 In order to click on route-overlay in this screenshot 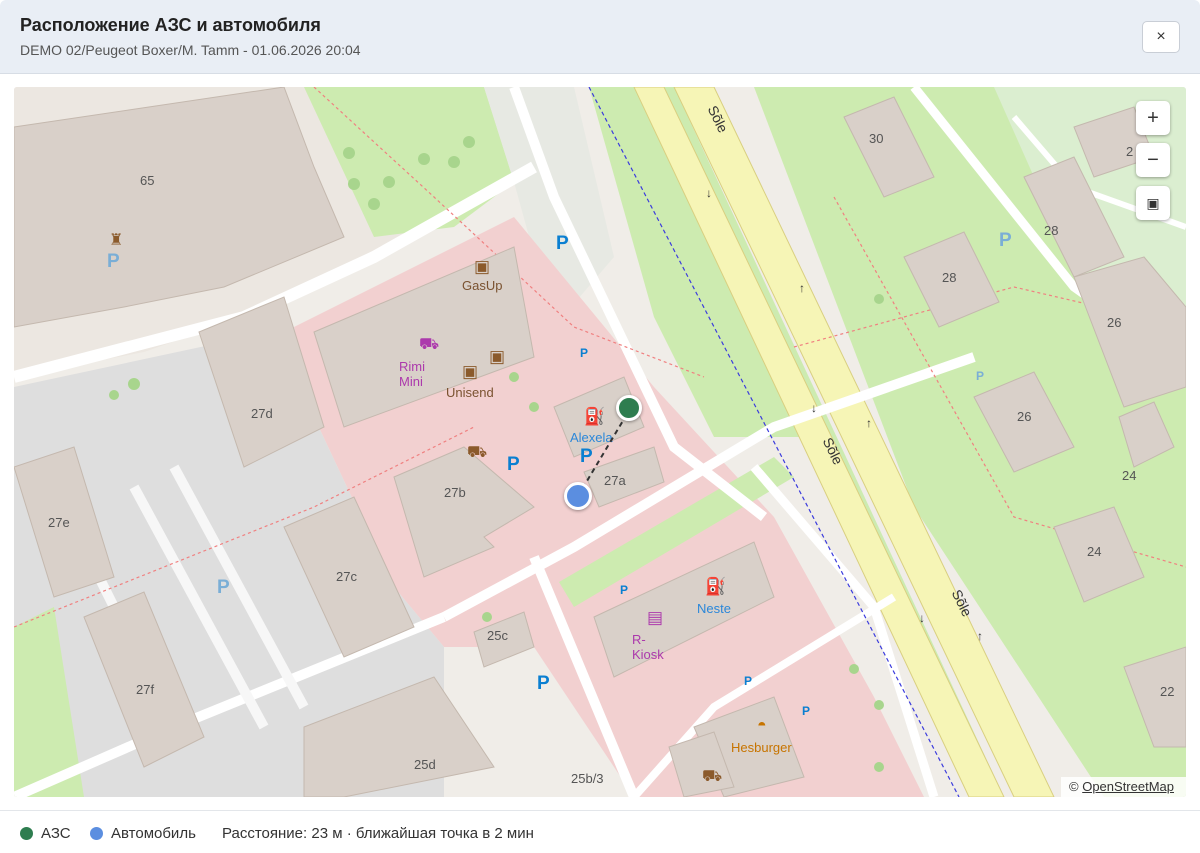, I will do `click(604, 452)`.